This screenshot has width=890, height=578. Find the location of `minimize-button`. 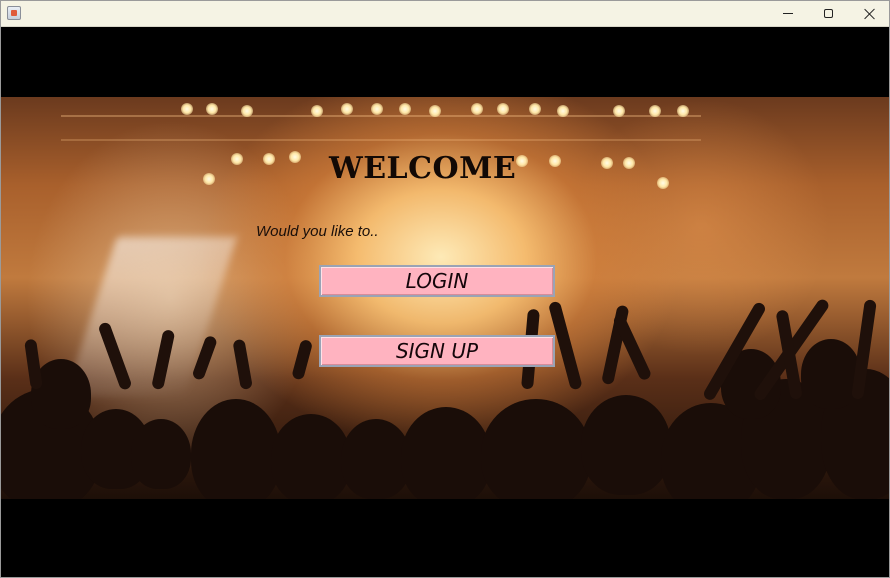

minimize-button is located at coordinates (788, 13).